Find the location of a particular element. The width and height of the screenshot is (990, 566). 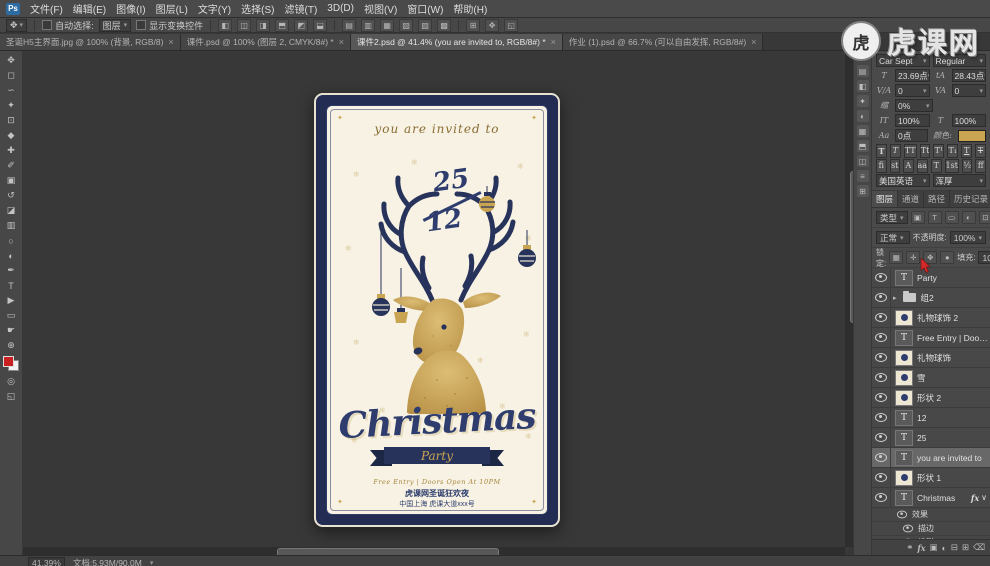

dock-swatches-panel-icon: ◧ is located at coordinates (862, 86).